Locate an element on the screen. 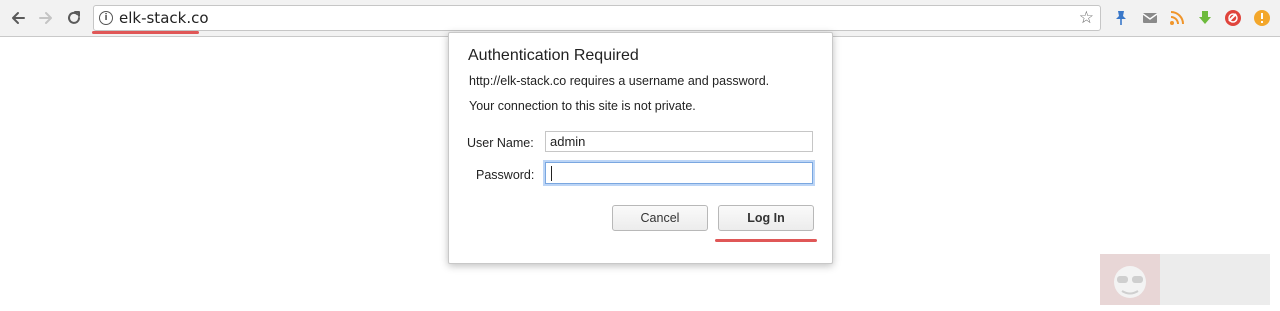 This screenshot has height=311, width=1280. password-field is located at coordinates (679, 173).